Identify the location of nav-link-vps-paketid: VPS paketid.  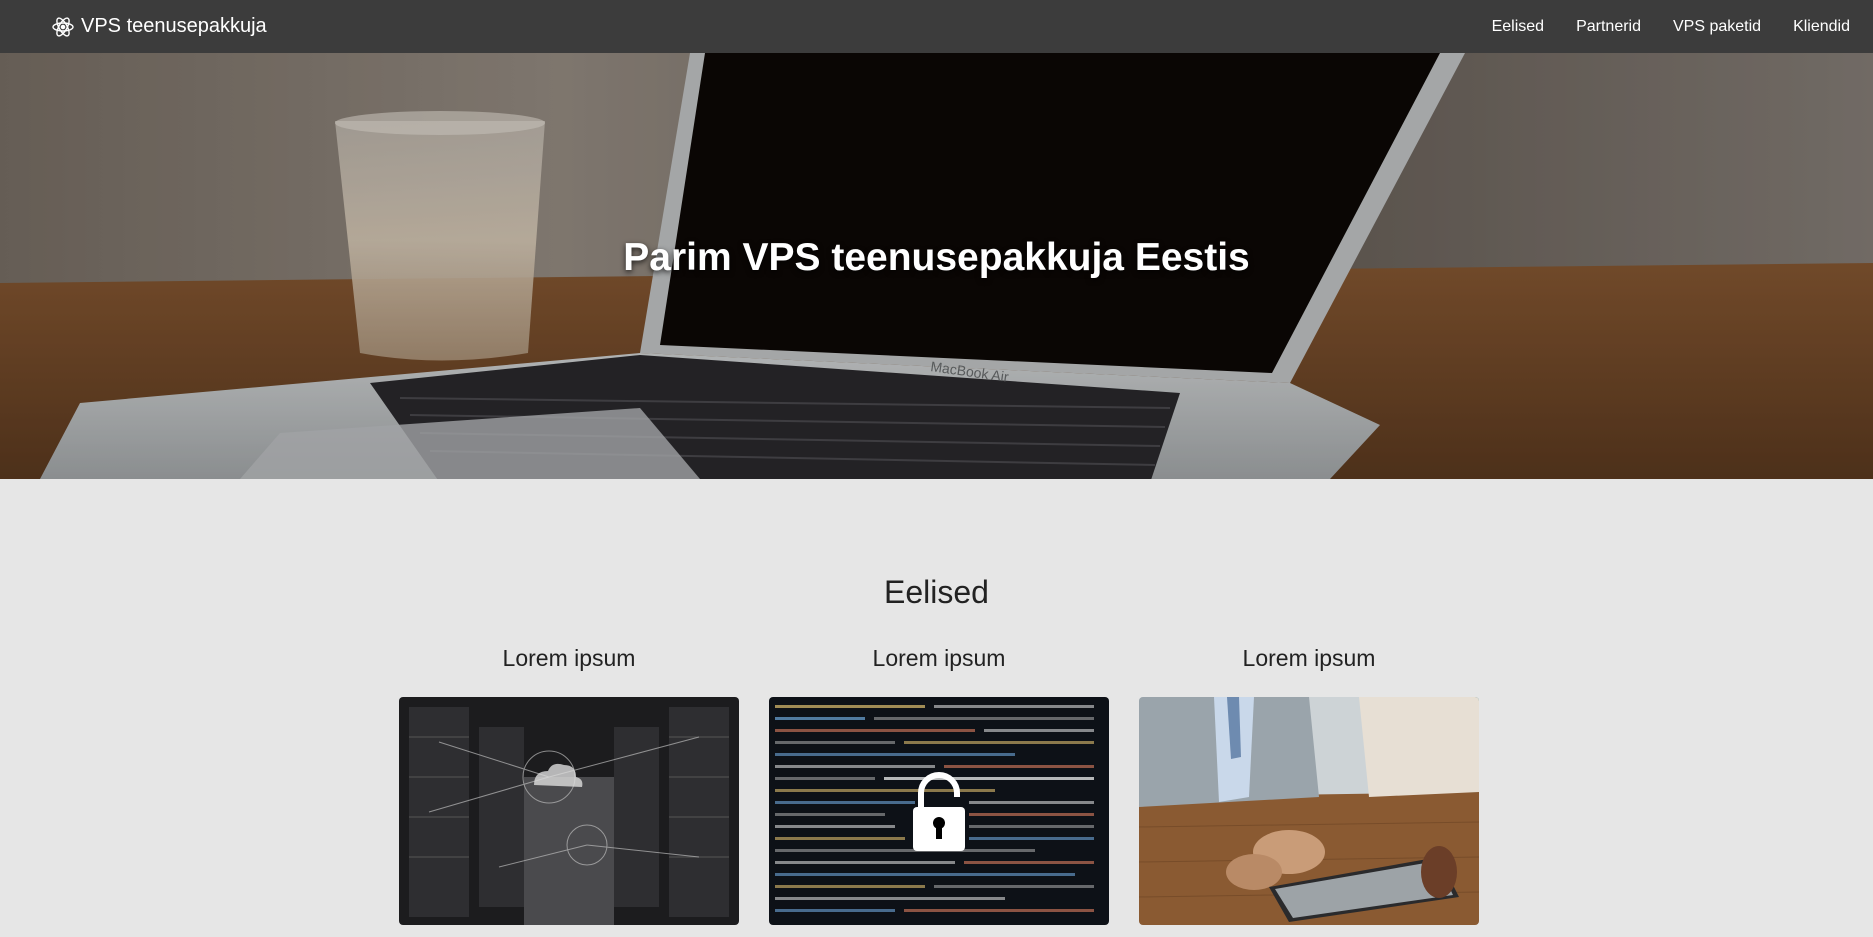
(1717, 27).